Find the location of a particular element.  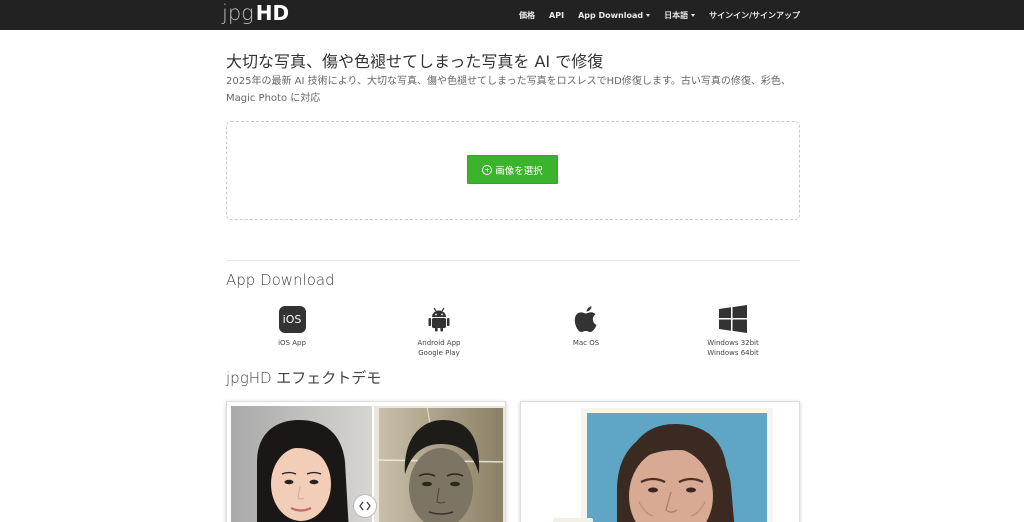

nav-link-api: API is located at coordinates (556, 15).